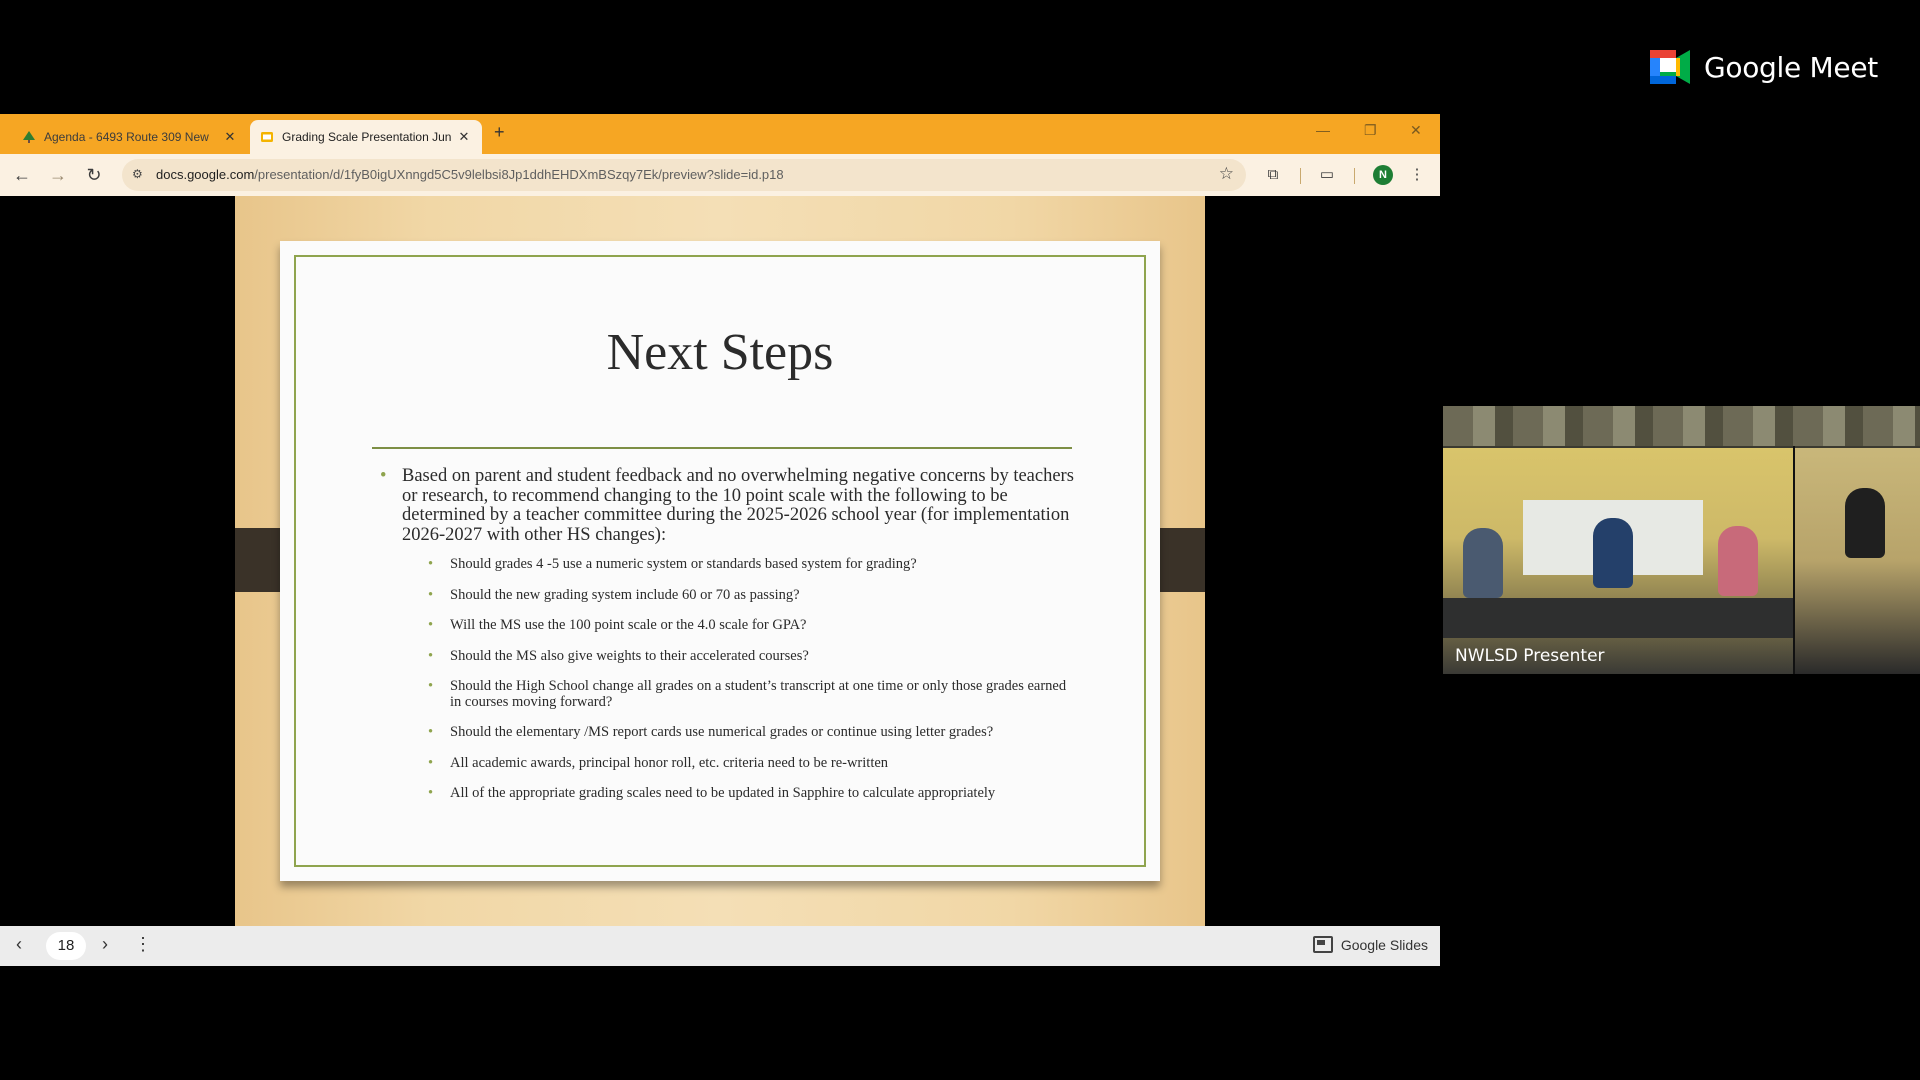  What do you see at coordinates (94, 175) in the screenshot?
I see `reload-icon: ↻` at bounding box center [94, 175].